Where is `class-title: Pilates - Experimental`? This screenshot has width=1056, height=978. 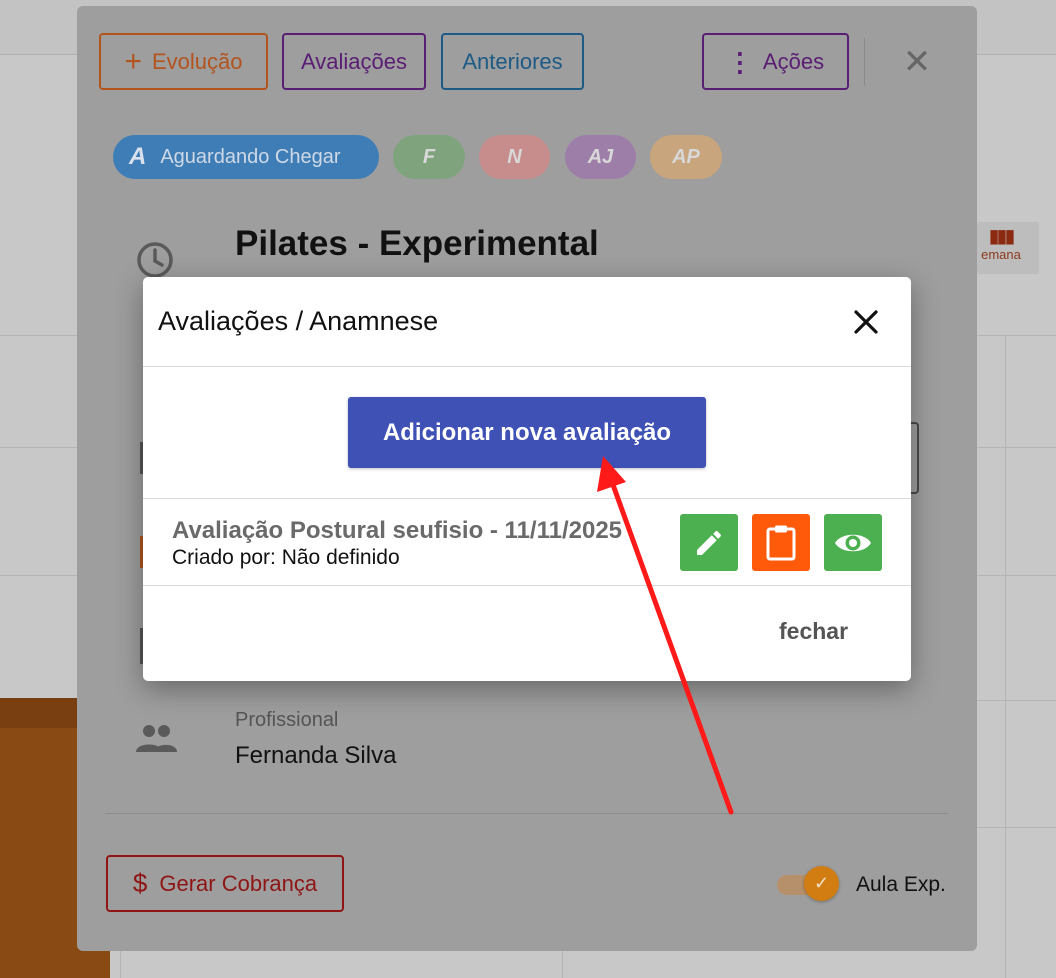 class-title: Pilates - Experimental is located at coordinates (417, 243).